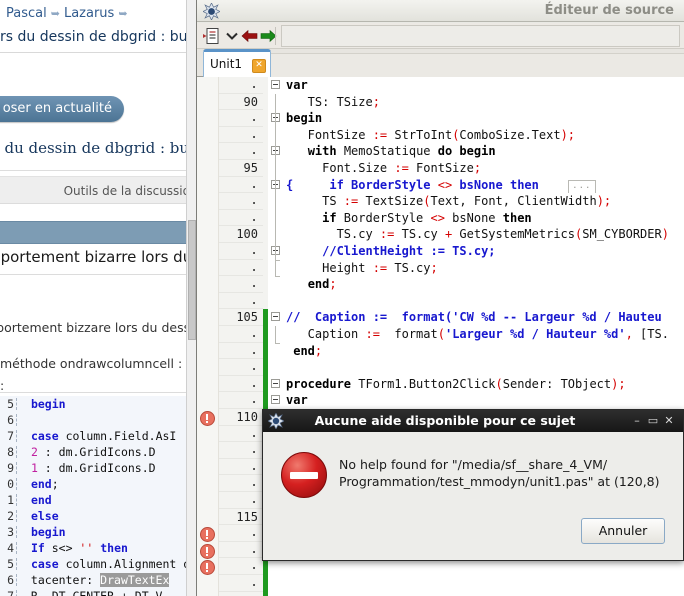  What do you see at coordinates (96, 452) in the screenshot?
I see `post-code-token: : dm.GridIcons.D` at bounding box center [96, 452].